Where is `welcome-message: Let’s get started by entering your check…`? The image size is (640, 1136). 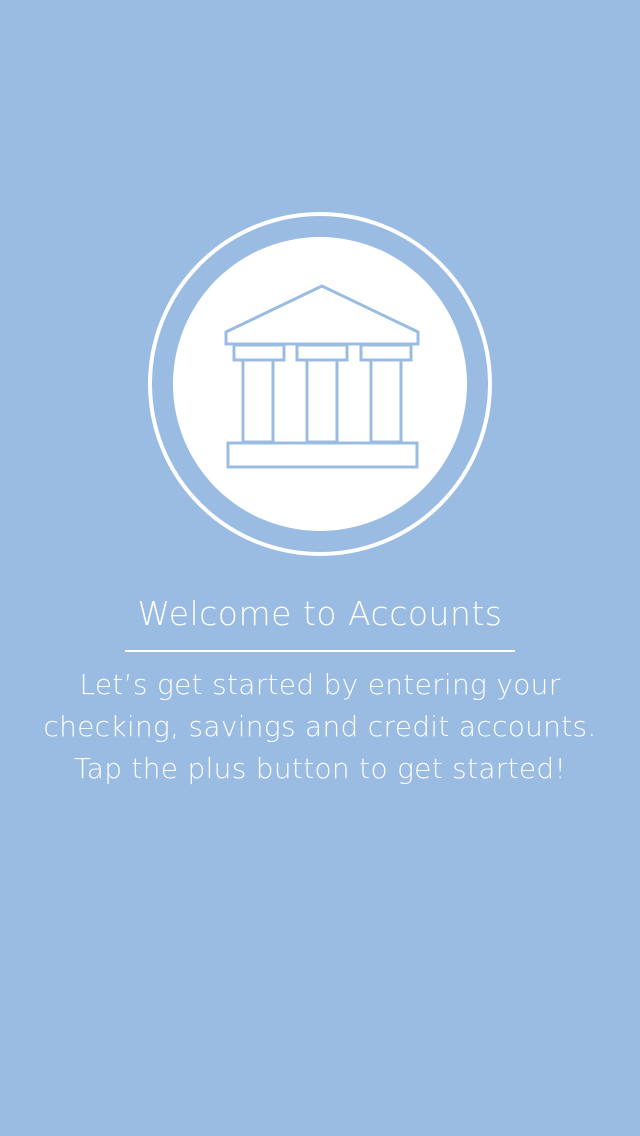
welcome-message: Let’s get started by entering your check… is located at coordinates (320, 726).